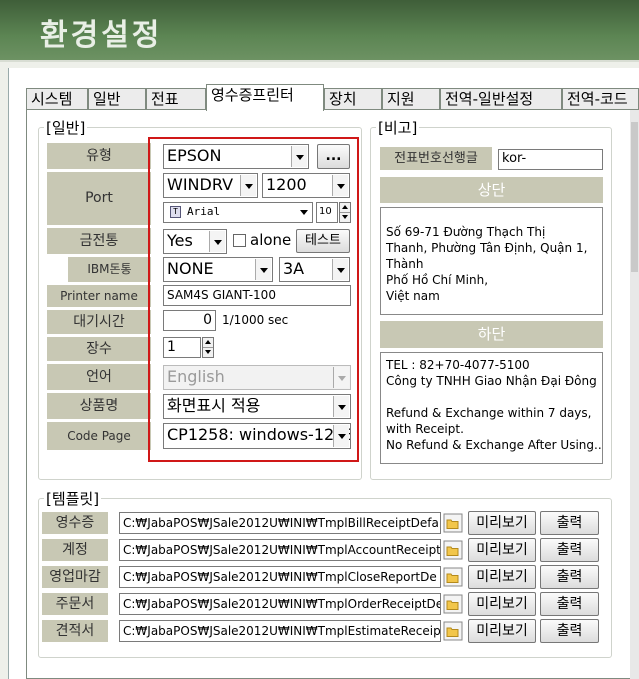 The image size is (639, 679). Describe the element at coordinates (66, 127) in the screenshot. I see `general-group-label: [일반]` at that location.